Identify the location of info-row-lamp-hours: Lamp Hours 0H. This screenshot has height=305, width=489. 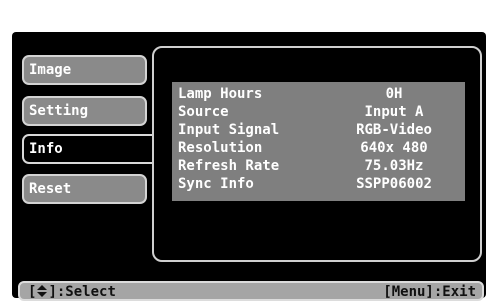
(318, 94).